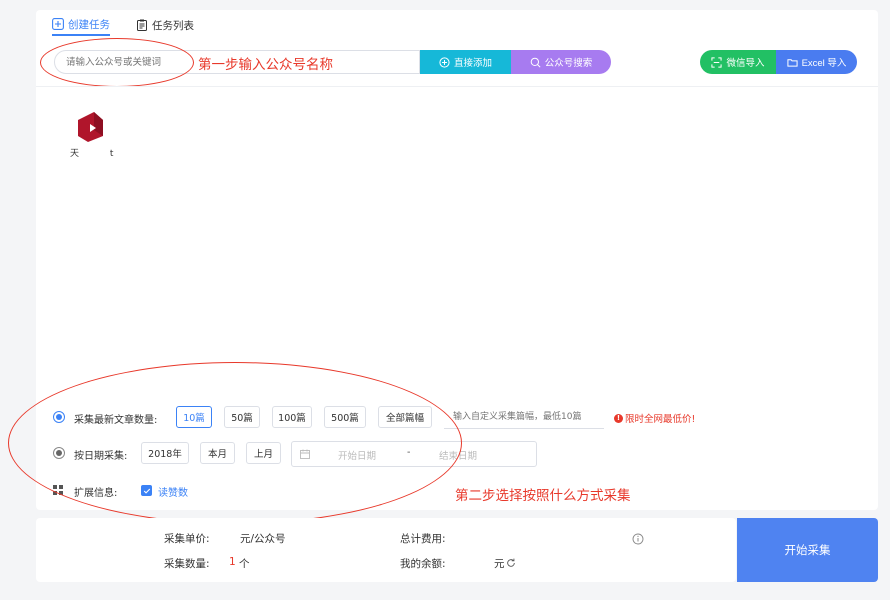  What do you see at coordinates (232, 562) in the screenshot?
I see `count-value: 1` at bounding box center [232, 562].